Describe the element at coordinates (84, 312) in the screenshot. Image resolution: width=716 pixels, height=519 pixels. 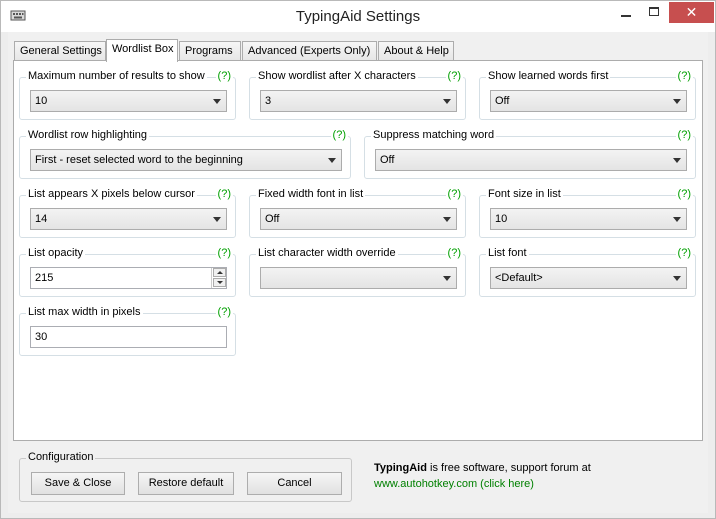
I see `max-width-label: List max width in pixels` at that location.